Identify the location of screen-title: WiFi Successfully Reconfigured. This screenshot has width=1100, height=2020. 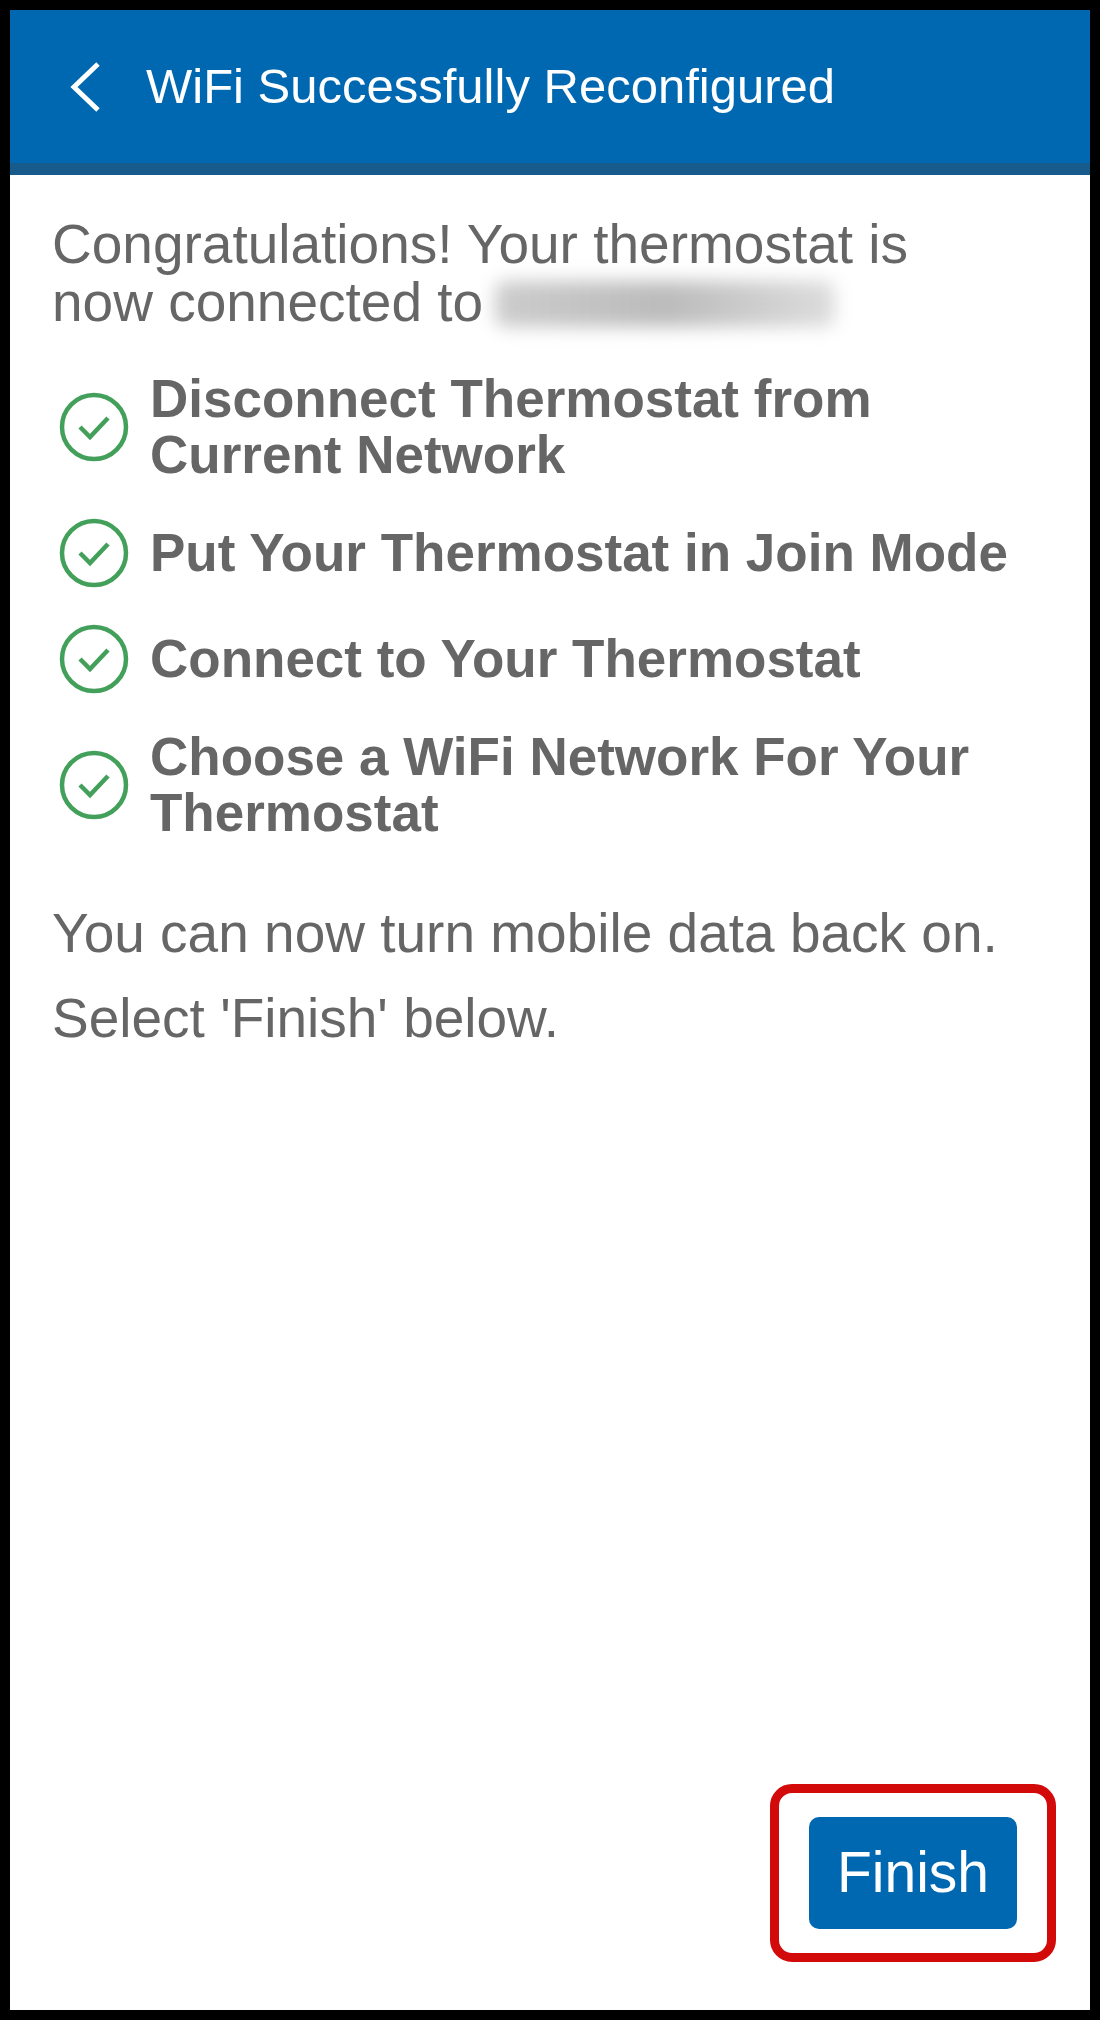
(490, 86).